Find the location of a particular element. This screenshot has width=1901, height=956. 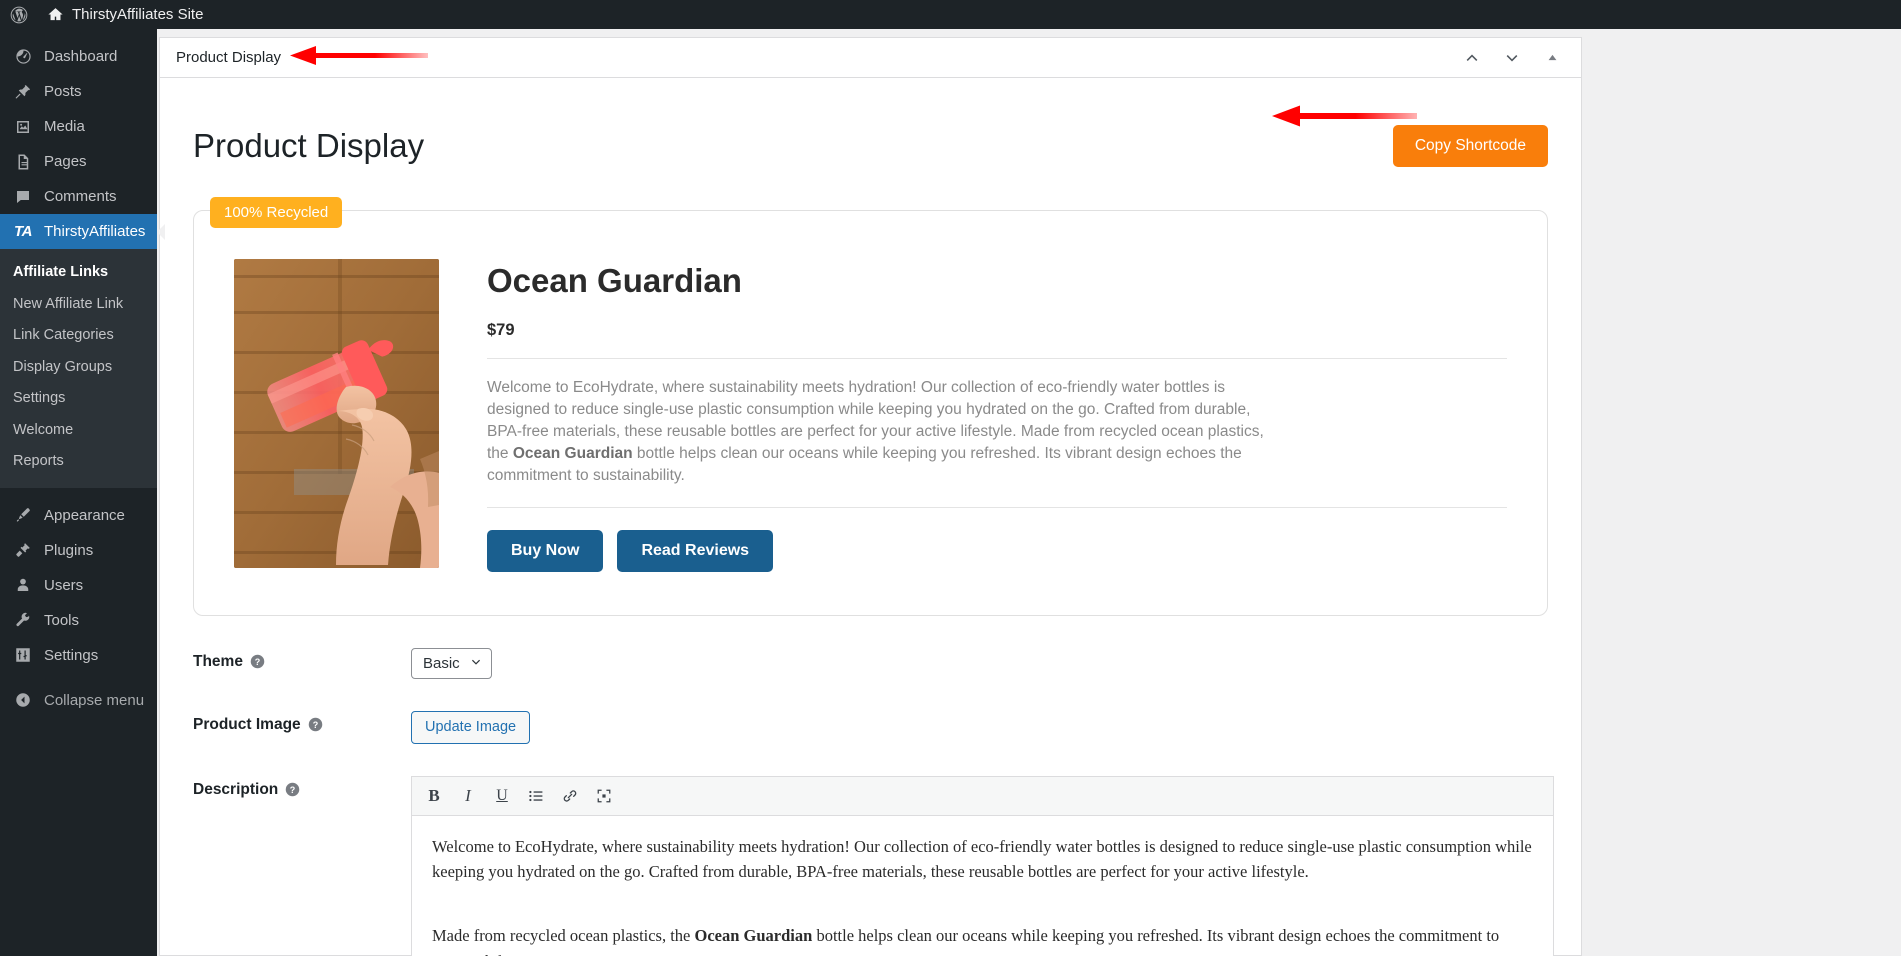

sidebar-item-label: Pages is located at coordinates (65, 161).